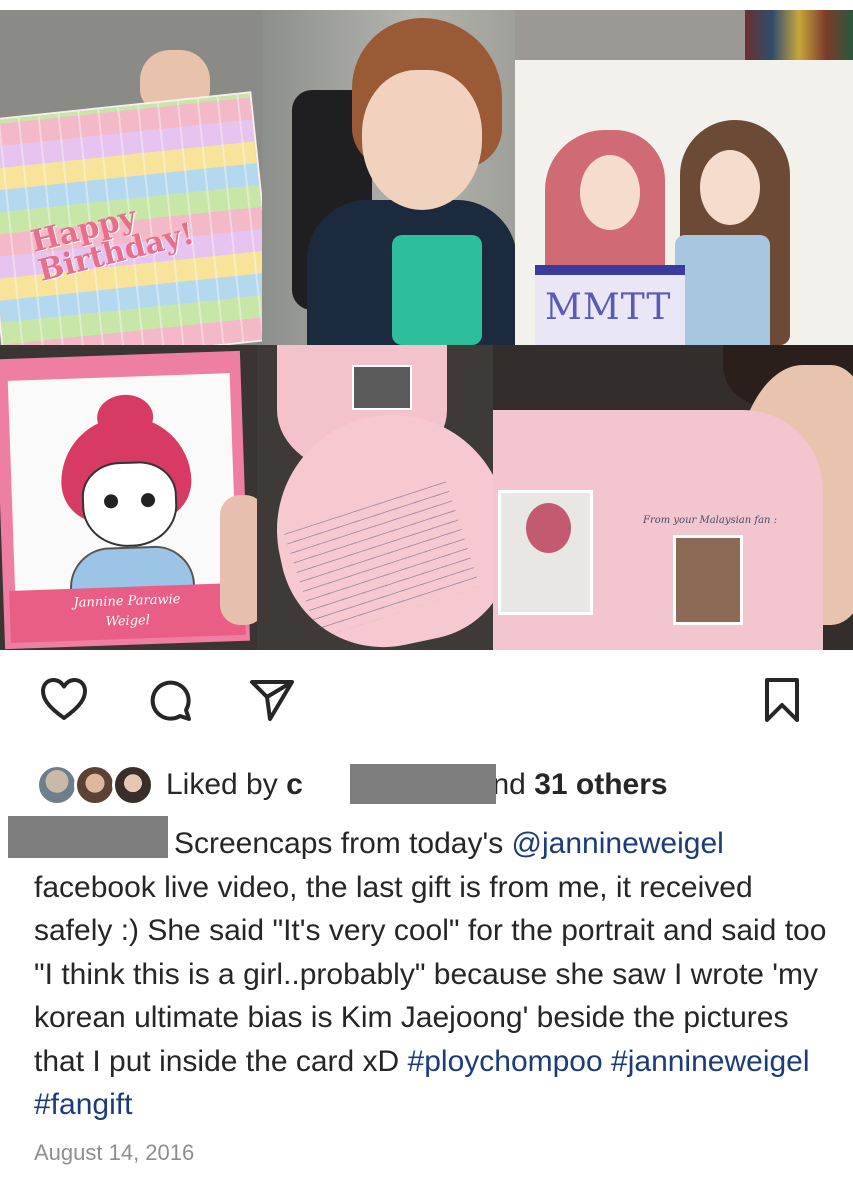 This screenshot has width=853, height=1200. Describe the element at coordinates (382, 387) in the screenshot. I see `group-photo` at that location.